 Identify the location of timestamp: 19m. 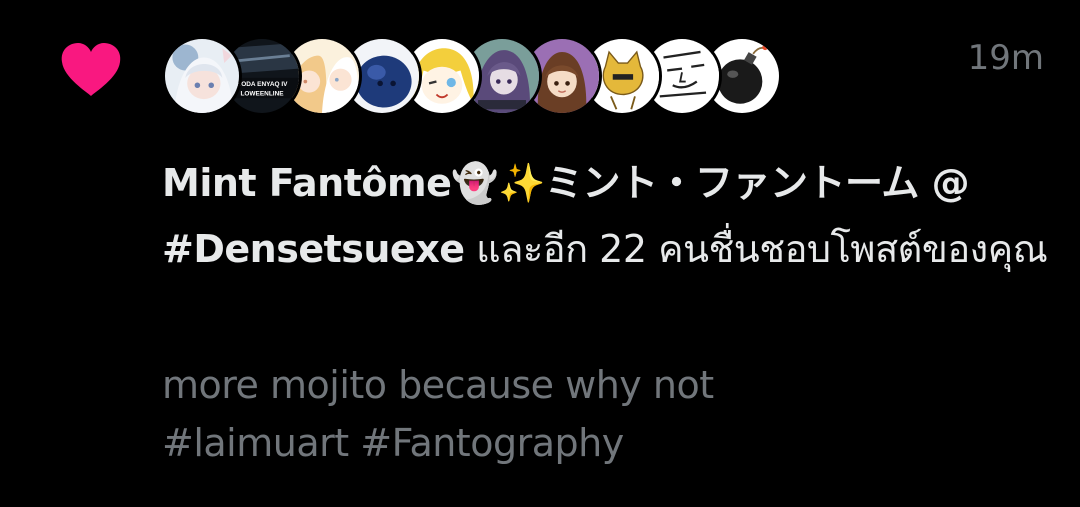
(1005, 58).